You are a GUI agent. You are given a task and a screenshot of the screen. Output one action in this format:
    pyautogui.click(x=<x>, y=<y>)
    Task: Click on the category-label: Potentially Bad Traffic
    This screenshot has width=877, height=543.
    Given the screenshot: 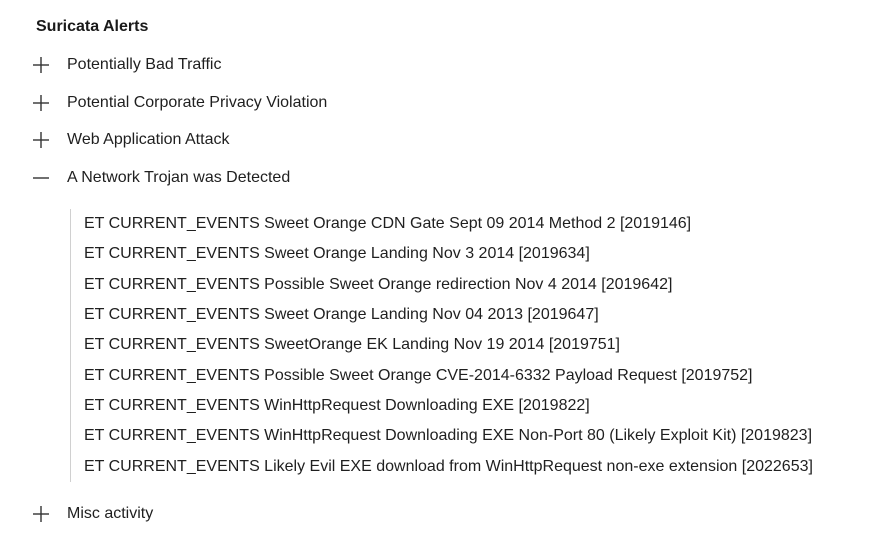 What is the action you would take?
    pyautogui.click(x=144, y=64)
    